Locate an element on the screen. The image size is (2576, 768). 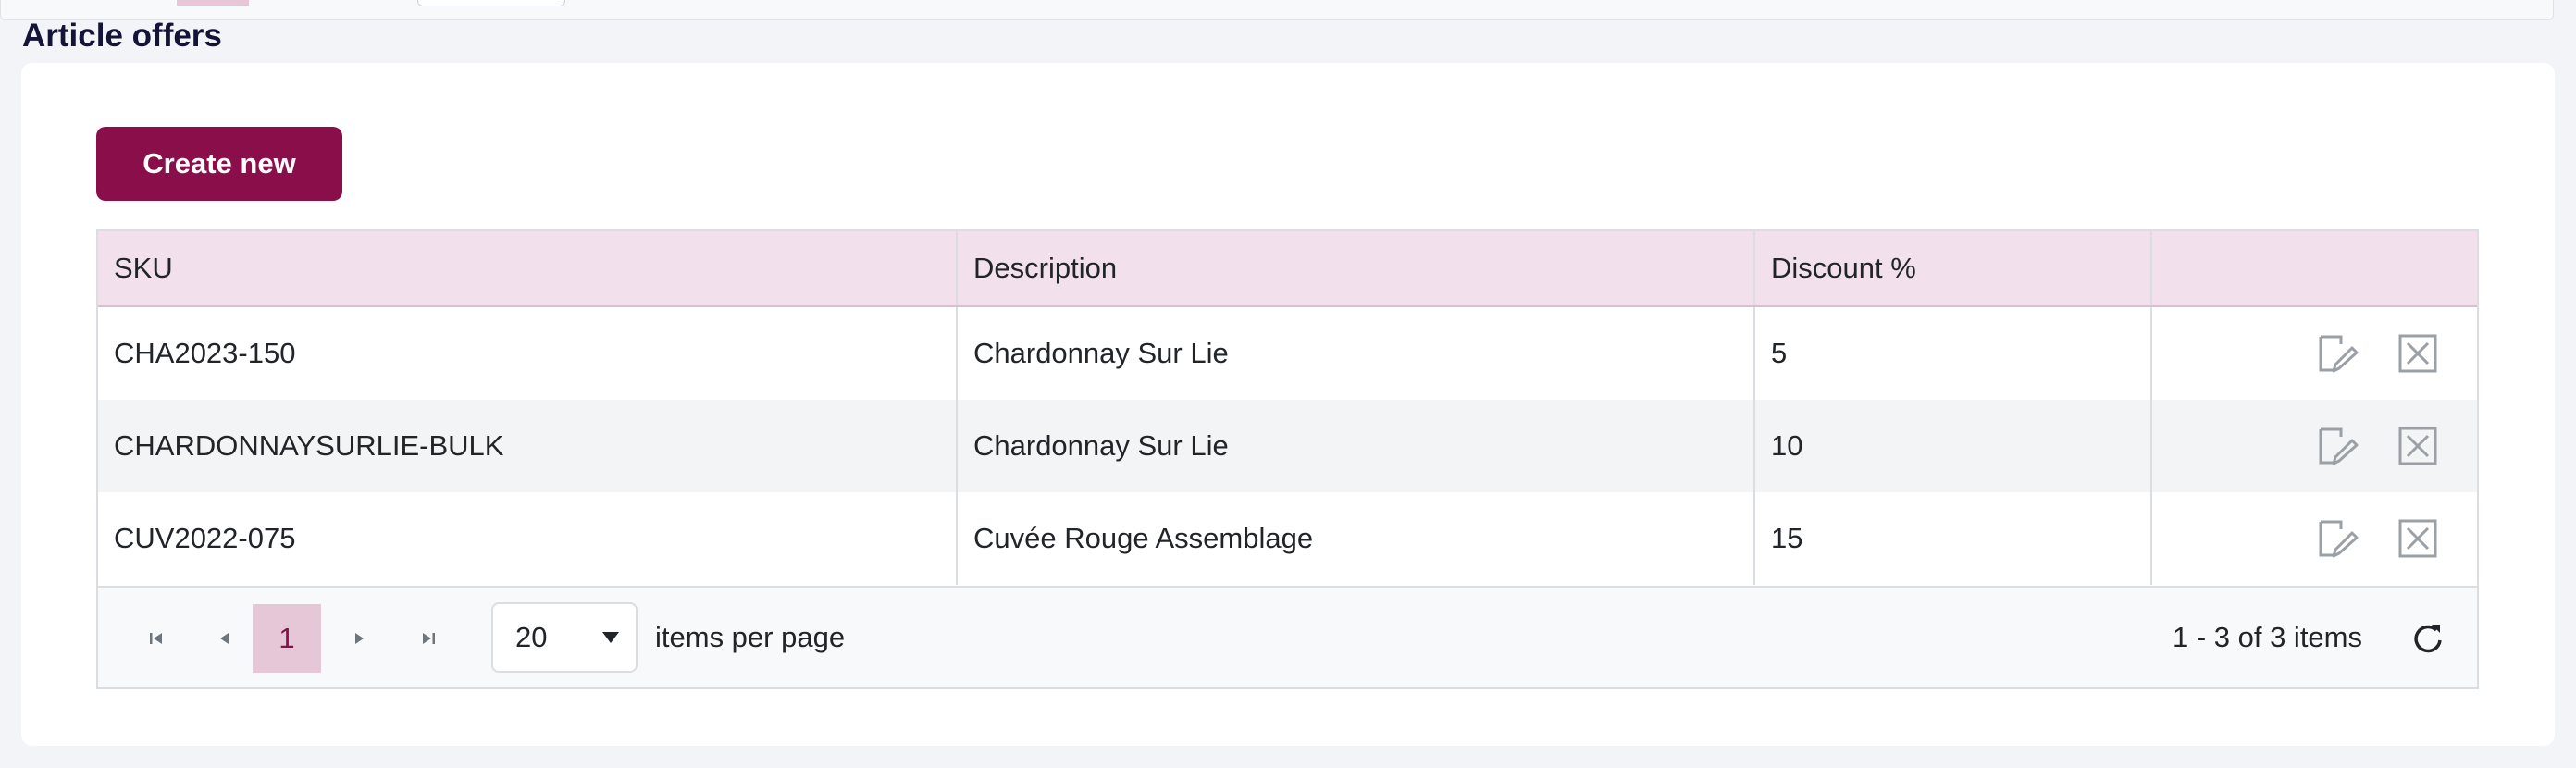
previous-pager-current-page is located at coordinates (213, 3).